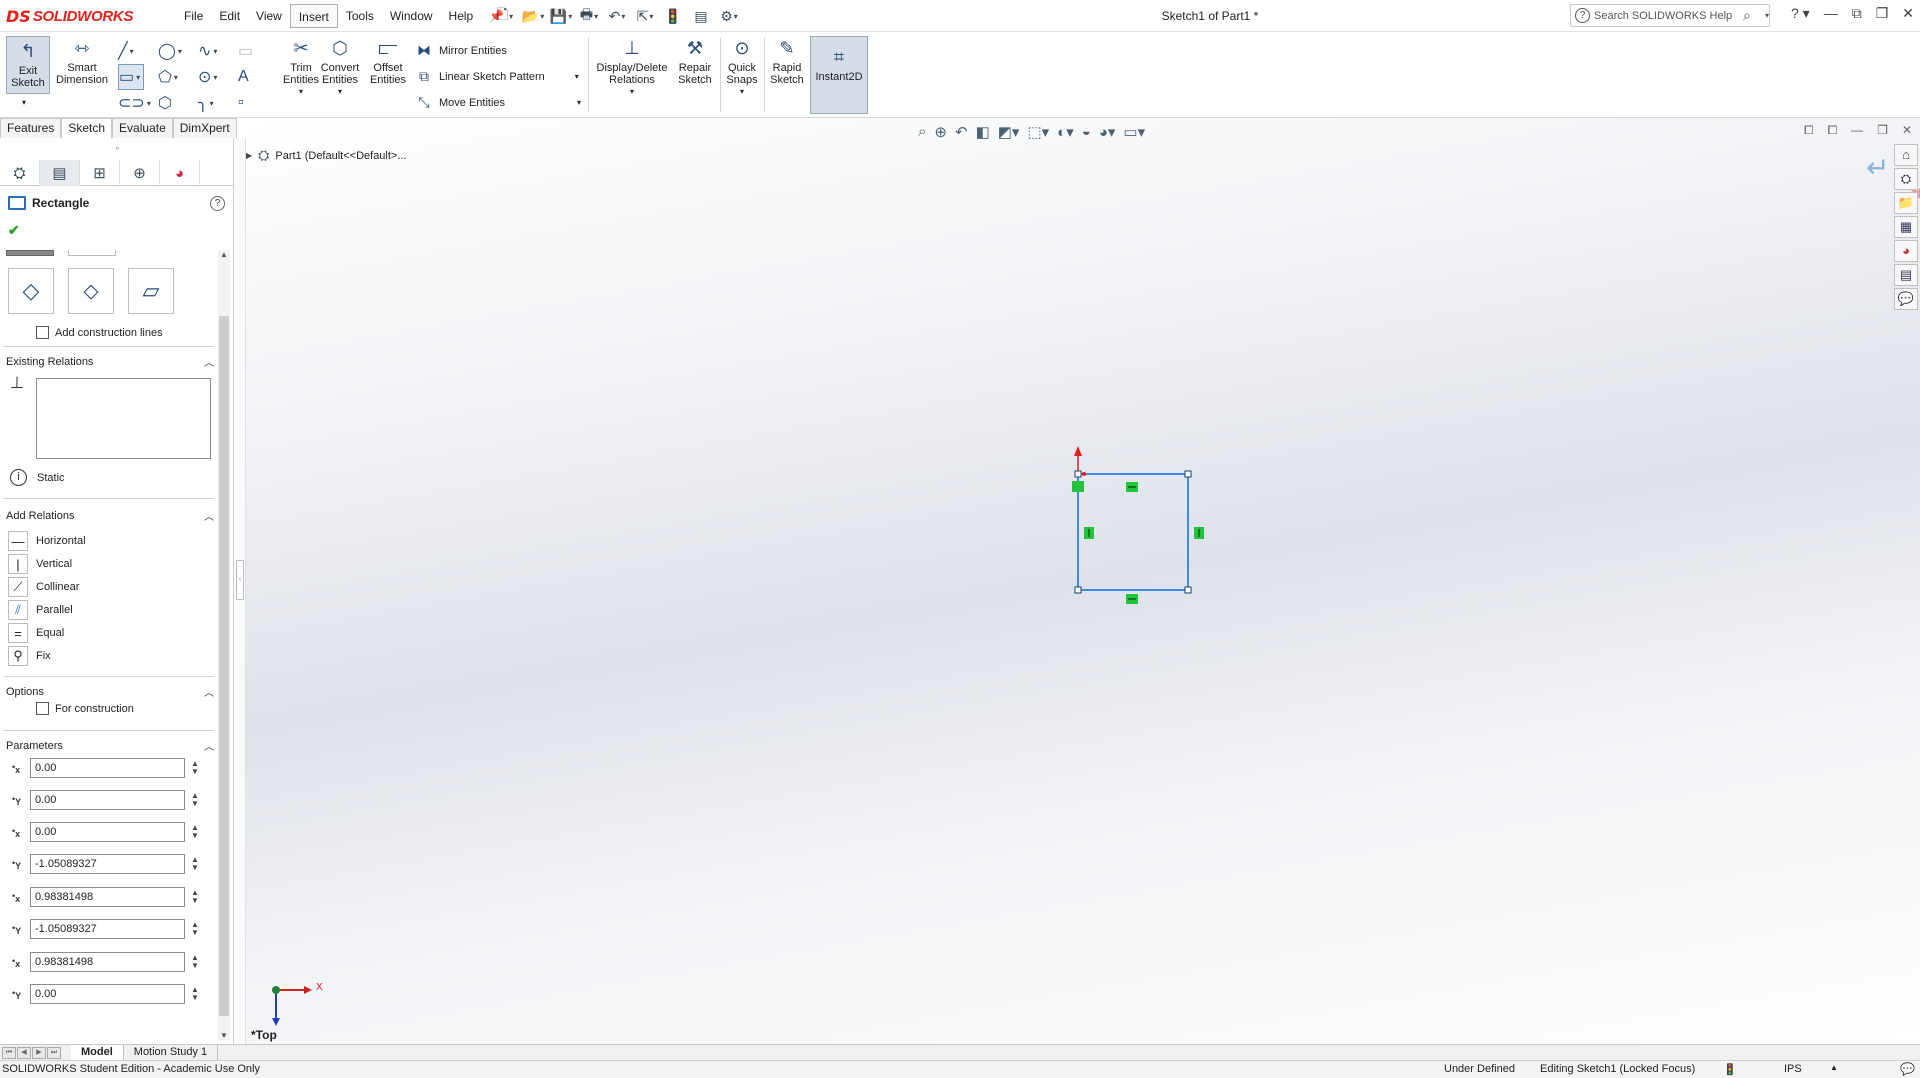 The image size is (1920, 1078). I want to click on 3-point-center-rectangle-icon: ⬦, so click(91, 291).